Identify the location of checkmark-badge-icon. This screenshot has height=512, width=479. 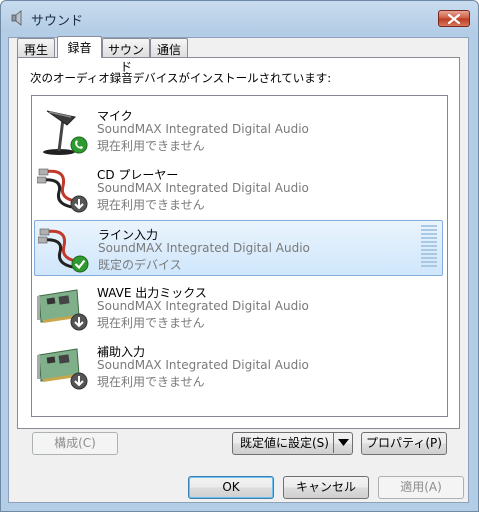
(80, 264).